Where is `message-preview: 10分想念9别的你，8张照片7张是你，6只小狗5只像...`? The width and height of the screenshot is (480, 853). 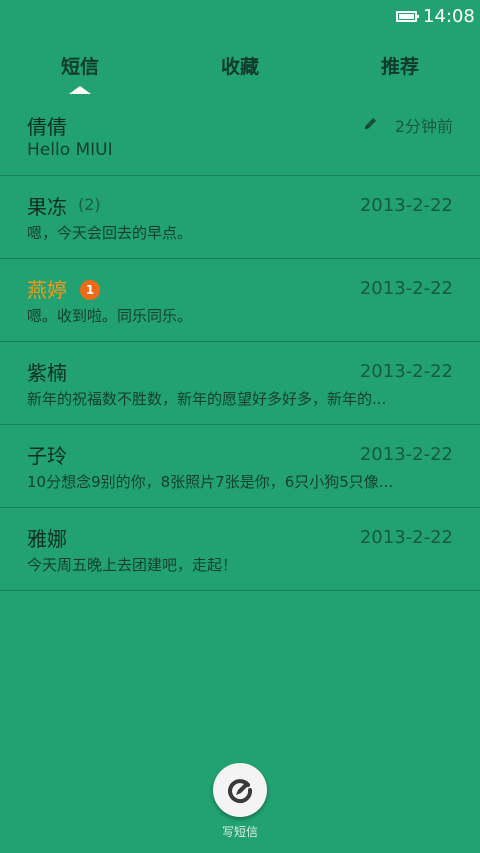
message-preview: 10分想念9别的你，8张照片7张是你，6只小狗5只像... is located at coordinates (210, 482).